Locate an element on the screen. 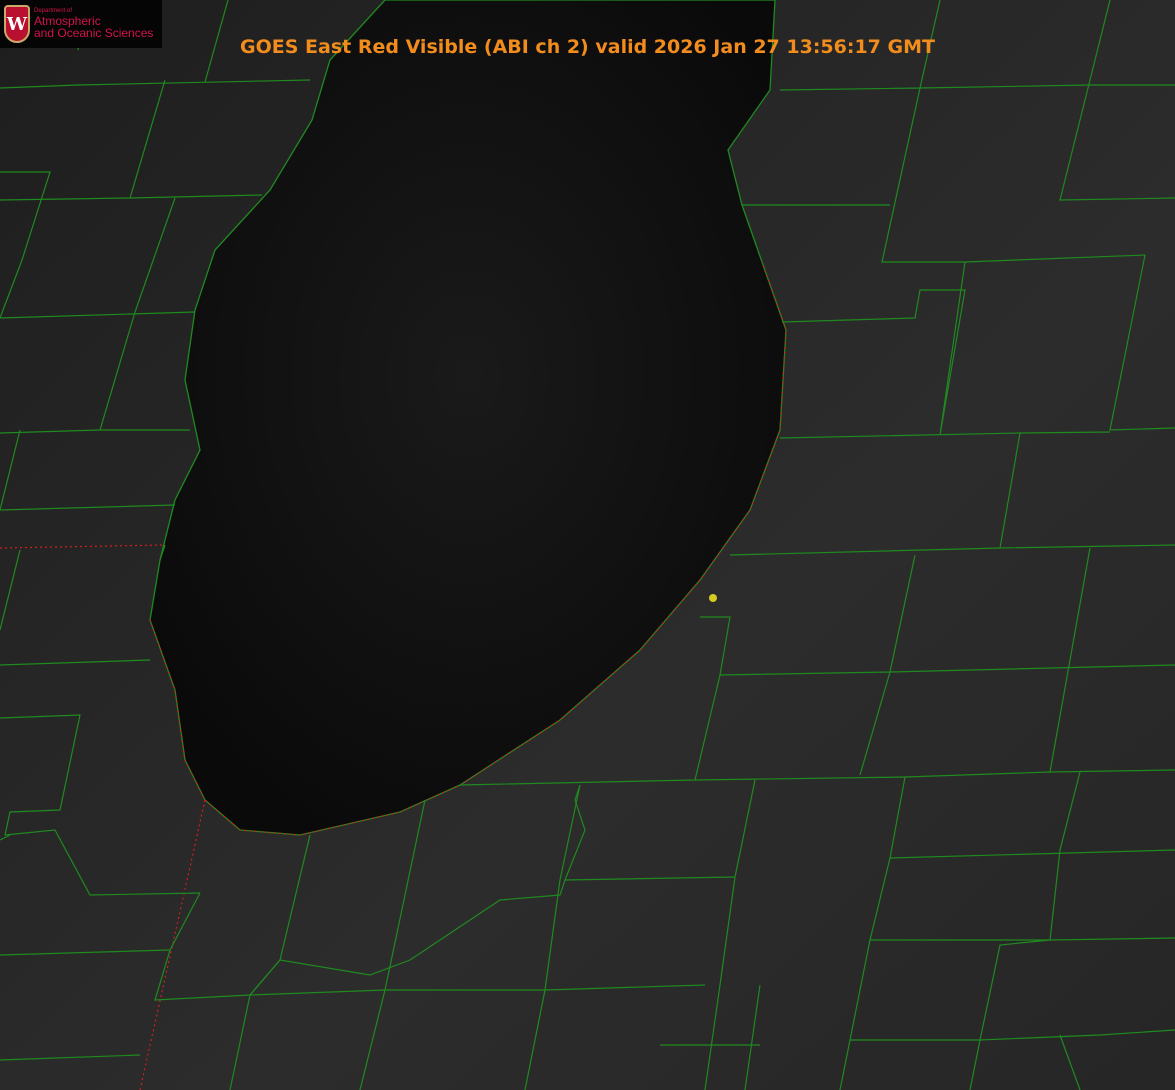 This screenshot has width=1175, height=1090. shield-letter: W is located at coordinates (17, 24).